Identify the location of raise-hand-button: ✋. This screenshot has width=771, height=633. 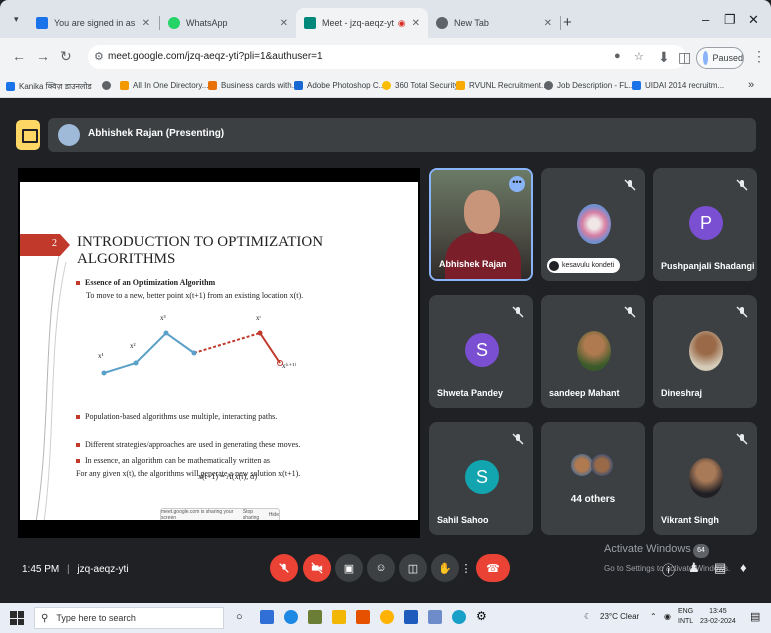
(445, 568).